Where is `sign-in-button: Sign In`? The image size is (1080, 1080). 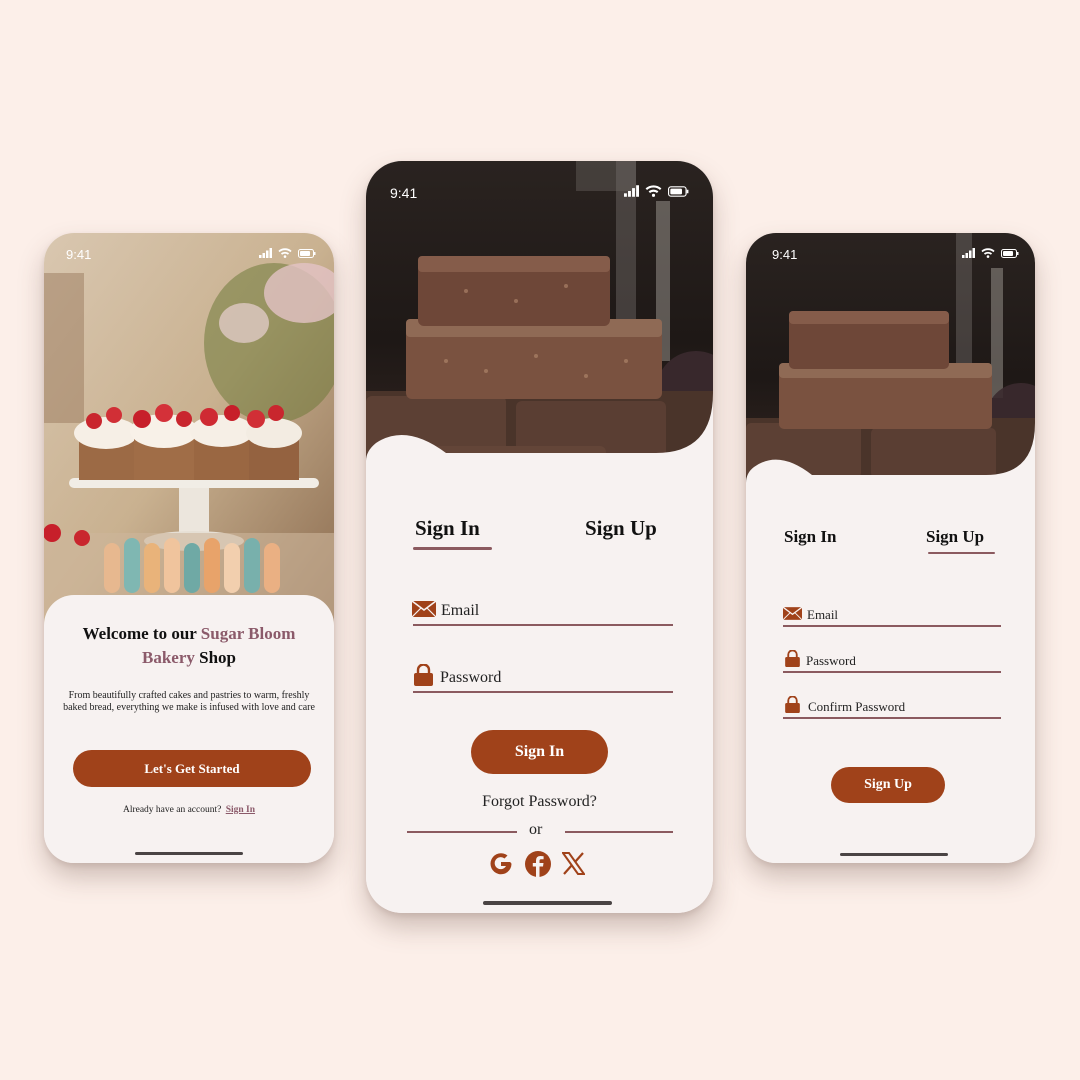 sign-in-button: Sign In is located at coordinates (539, 752).